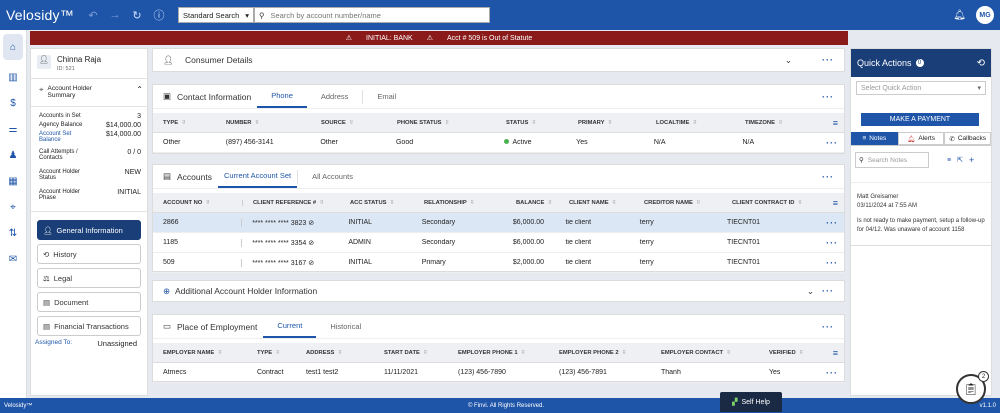 The width and height of the screenshot is (1000, 413). Describe the element at coordinates (197, 262) in the screenshot. I see `cell-account-no: 509` at that location.